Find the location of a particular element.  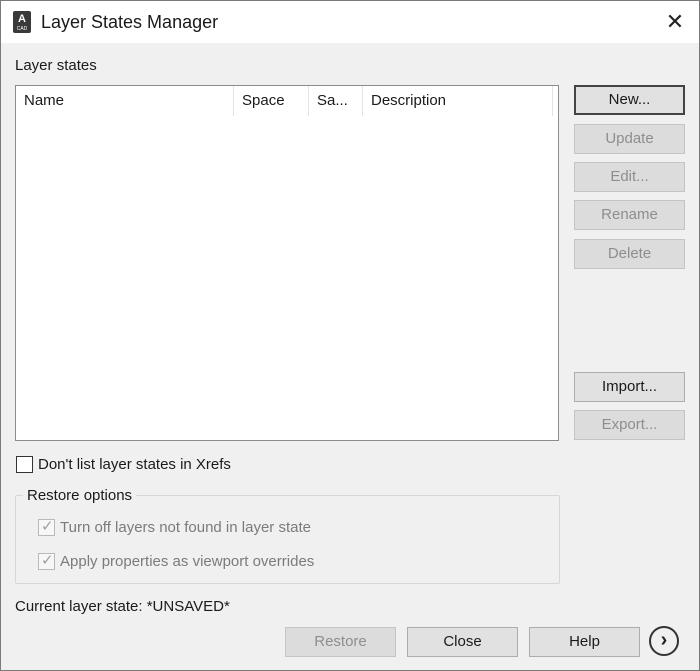

turn-off-layers-label: Turn off layers not found in layer state is located at coordinates (185, 527).